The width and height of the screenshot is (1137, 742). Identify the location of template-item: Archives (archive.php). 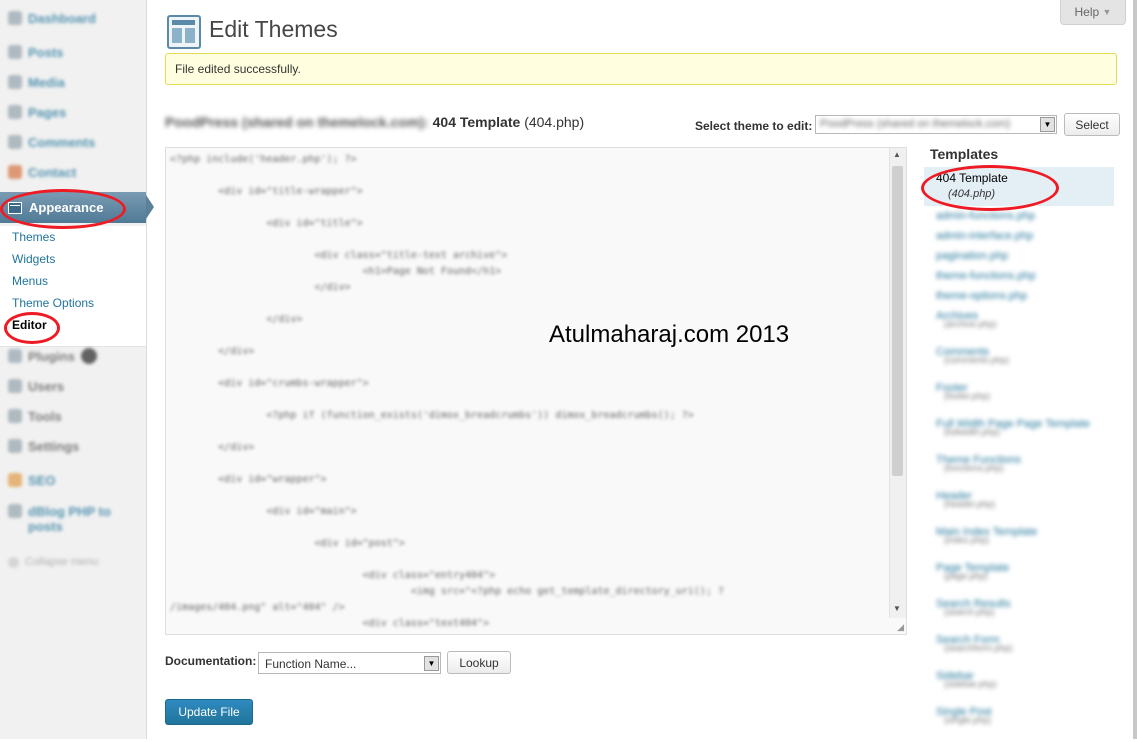
(1031, 328).